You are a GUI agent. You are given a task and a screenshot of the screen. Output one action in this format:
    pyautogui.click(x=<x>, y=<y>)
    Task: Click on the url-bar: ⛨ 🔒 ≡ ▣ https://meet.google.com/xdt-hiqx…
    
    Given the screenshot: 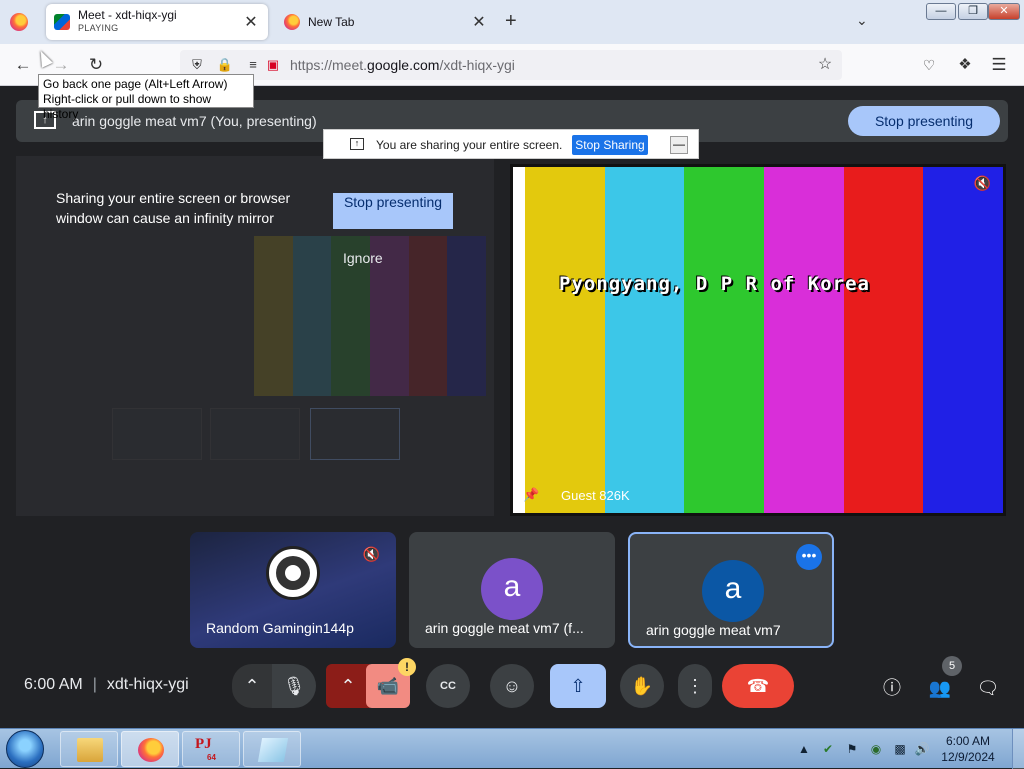 What is the action you would take?
    pyautogui.click(x=511, y=65)
    